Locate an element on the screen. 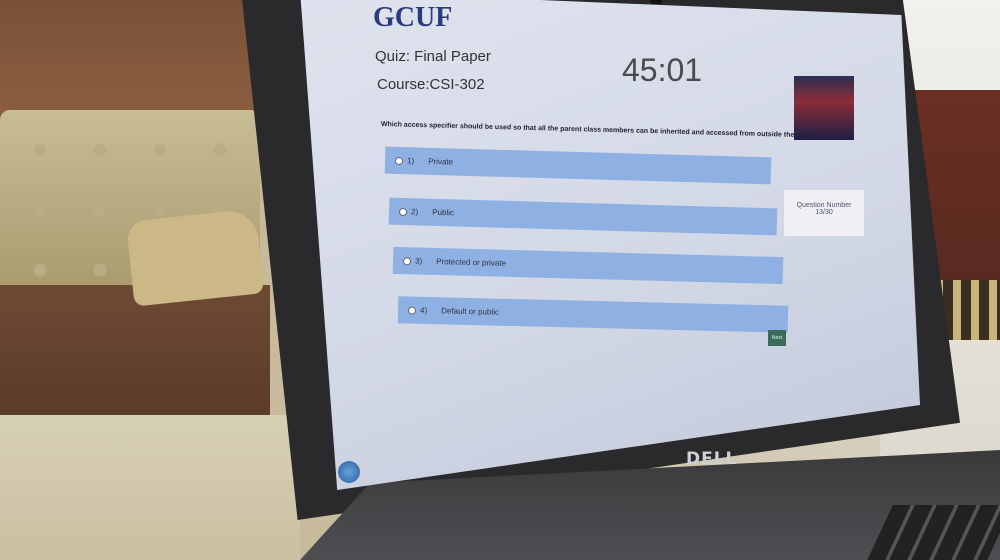  option-label: Protected or private is located at coordinates (471, 262).